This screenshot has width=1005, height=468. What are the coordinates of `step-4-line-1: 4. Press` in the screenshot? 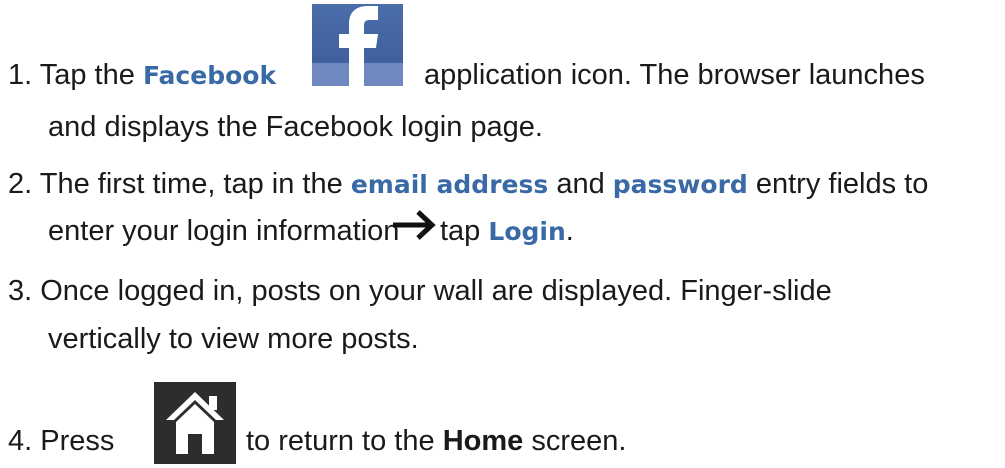 It's located at (61, 441).